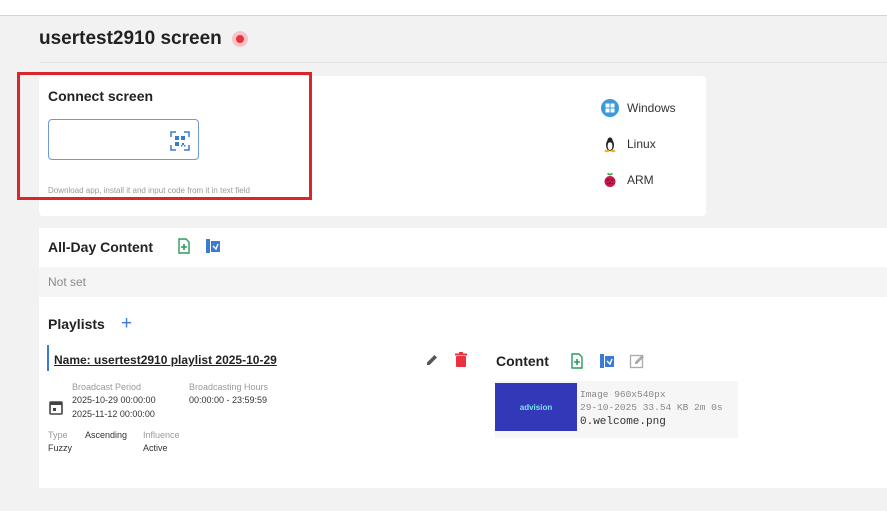  I want to click on type-value-2: Fuzzy, so click(60, 448).